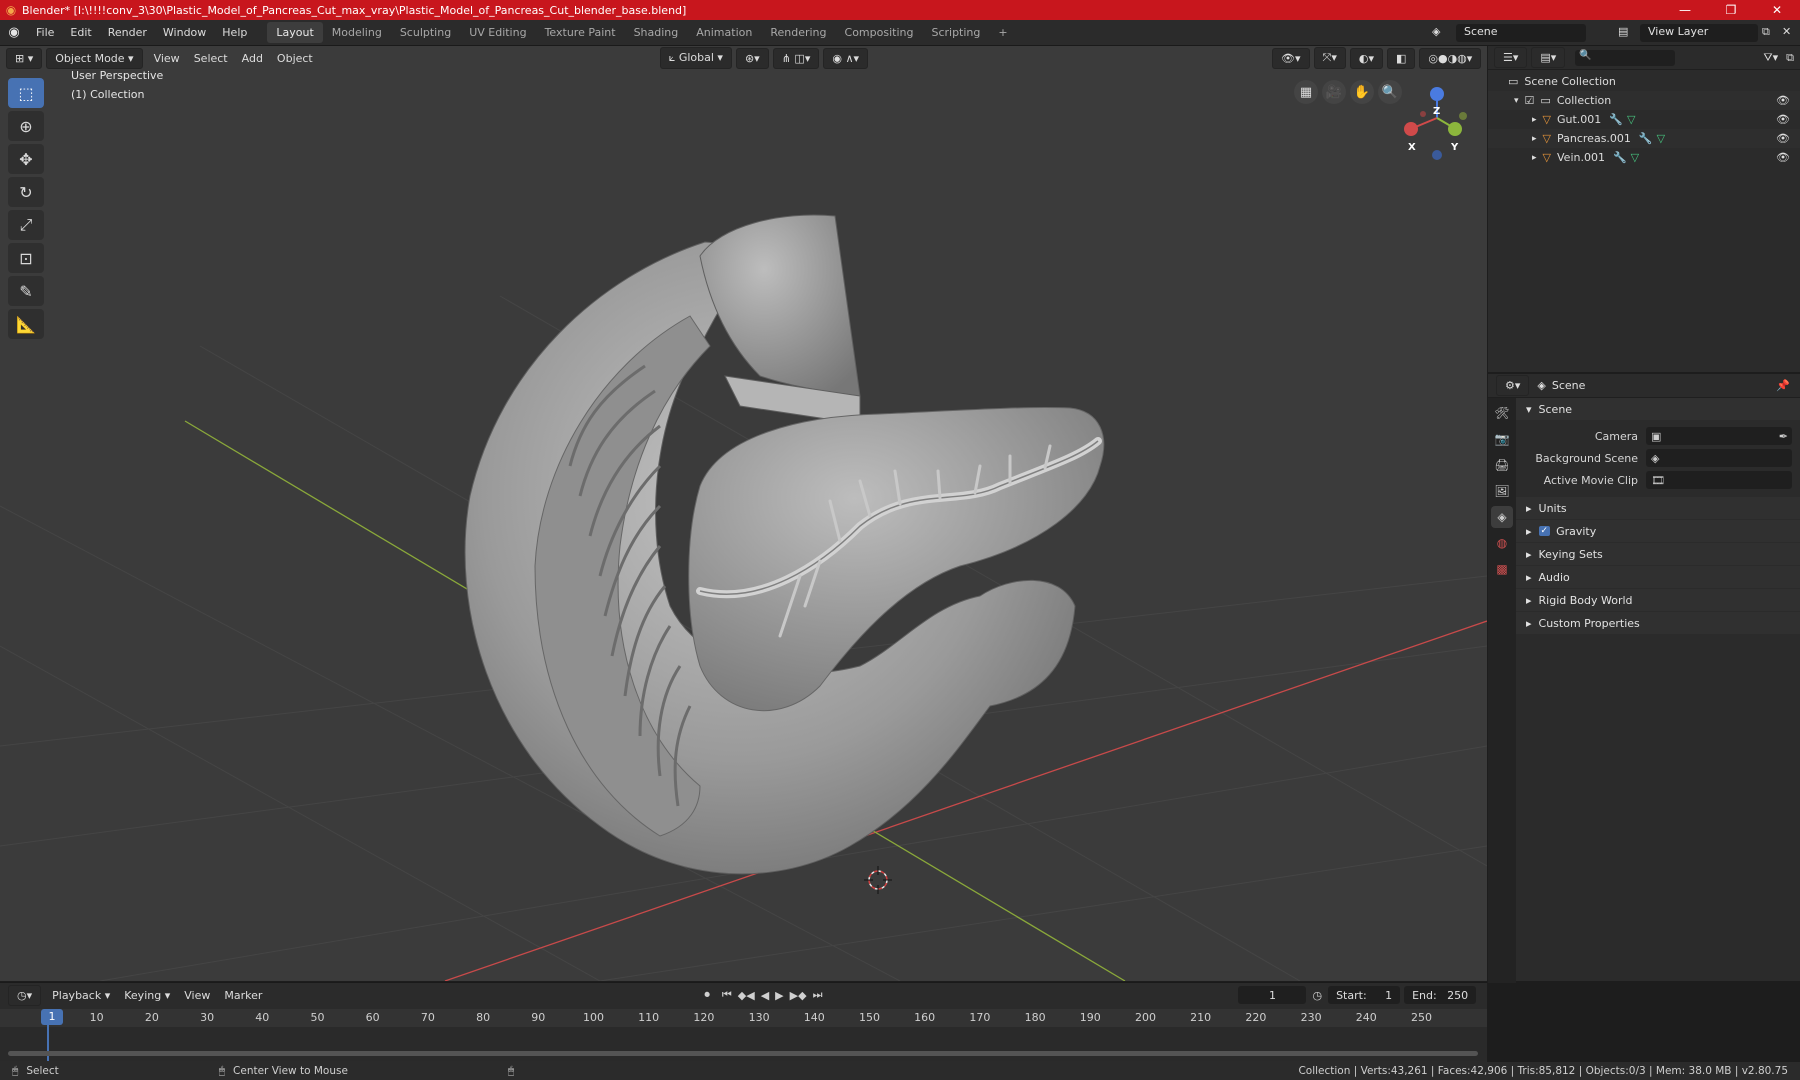 The width and height of the screenshot is (1800, 1080). Describe the element at coordinates (26, 258) in the screenshot. I see `transform-icon: ⊡` at that location.